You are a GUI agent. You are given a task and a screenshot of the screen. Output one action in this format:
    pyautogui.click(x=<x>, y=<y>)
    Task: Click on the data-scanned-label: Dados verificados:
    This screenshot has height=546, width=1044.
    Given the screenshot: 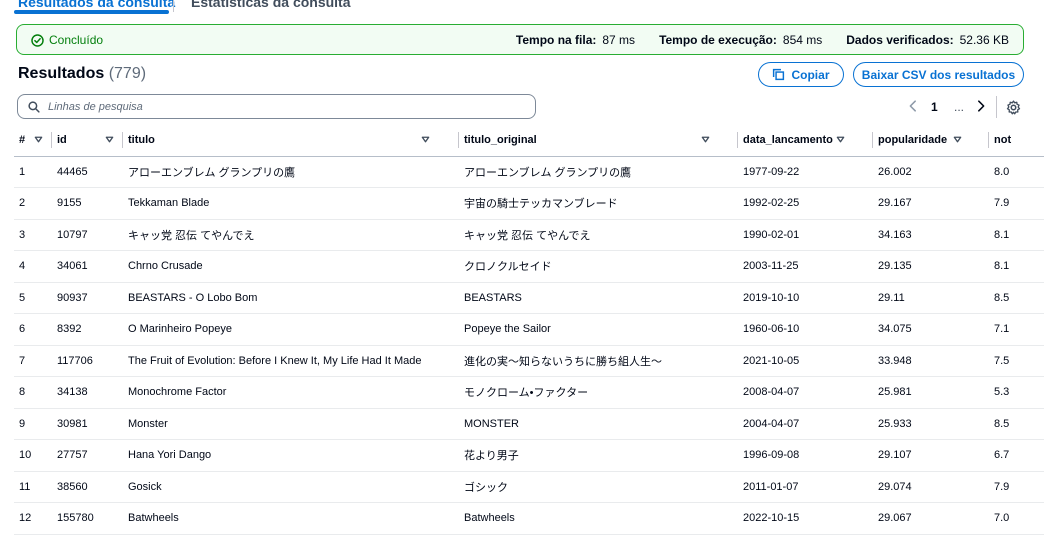 What is the action you would take?
    pyautogui.click(x=900, y=40)
    